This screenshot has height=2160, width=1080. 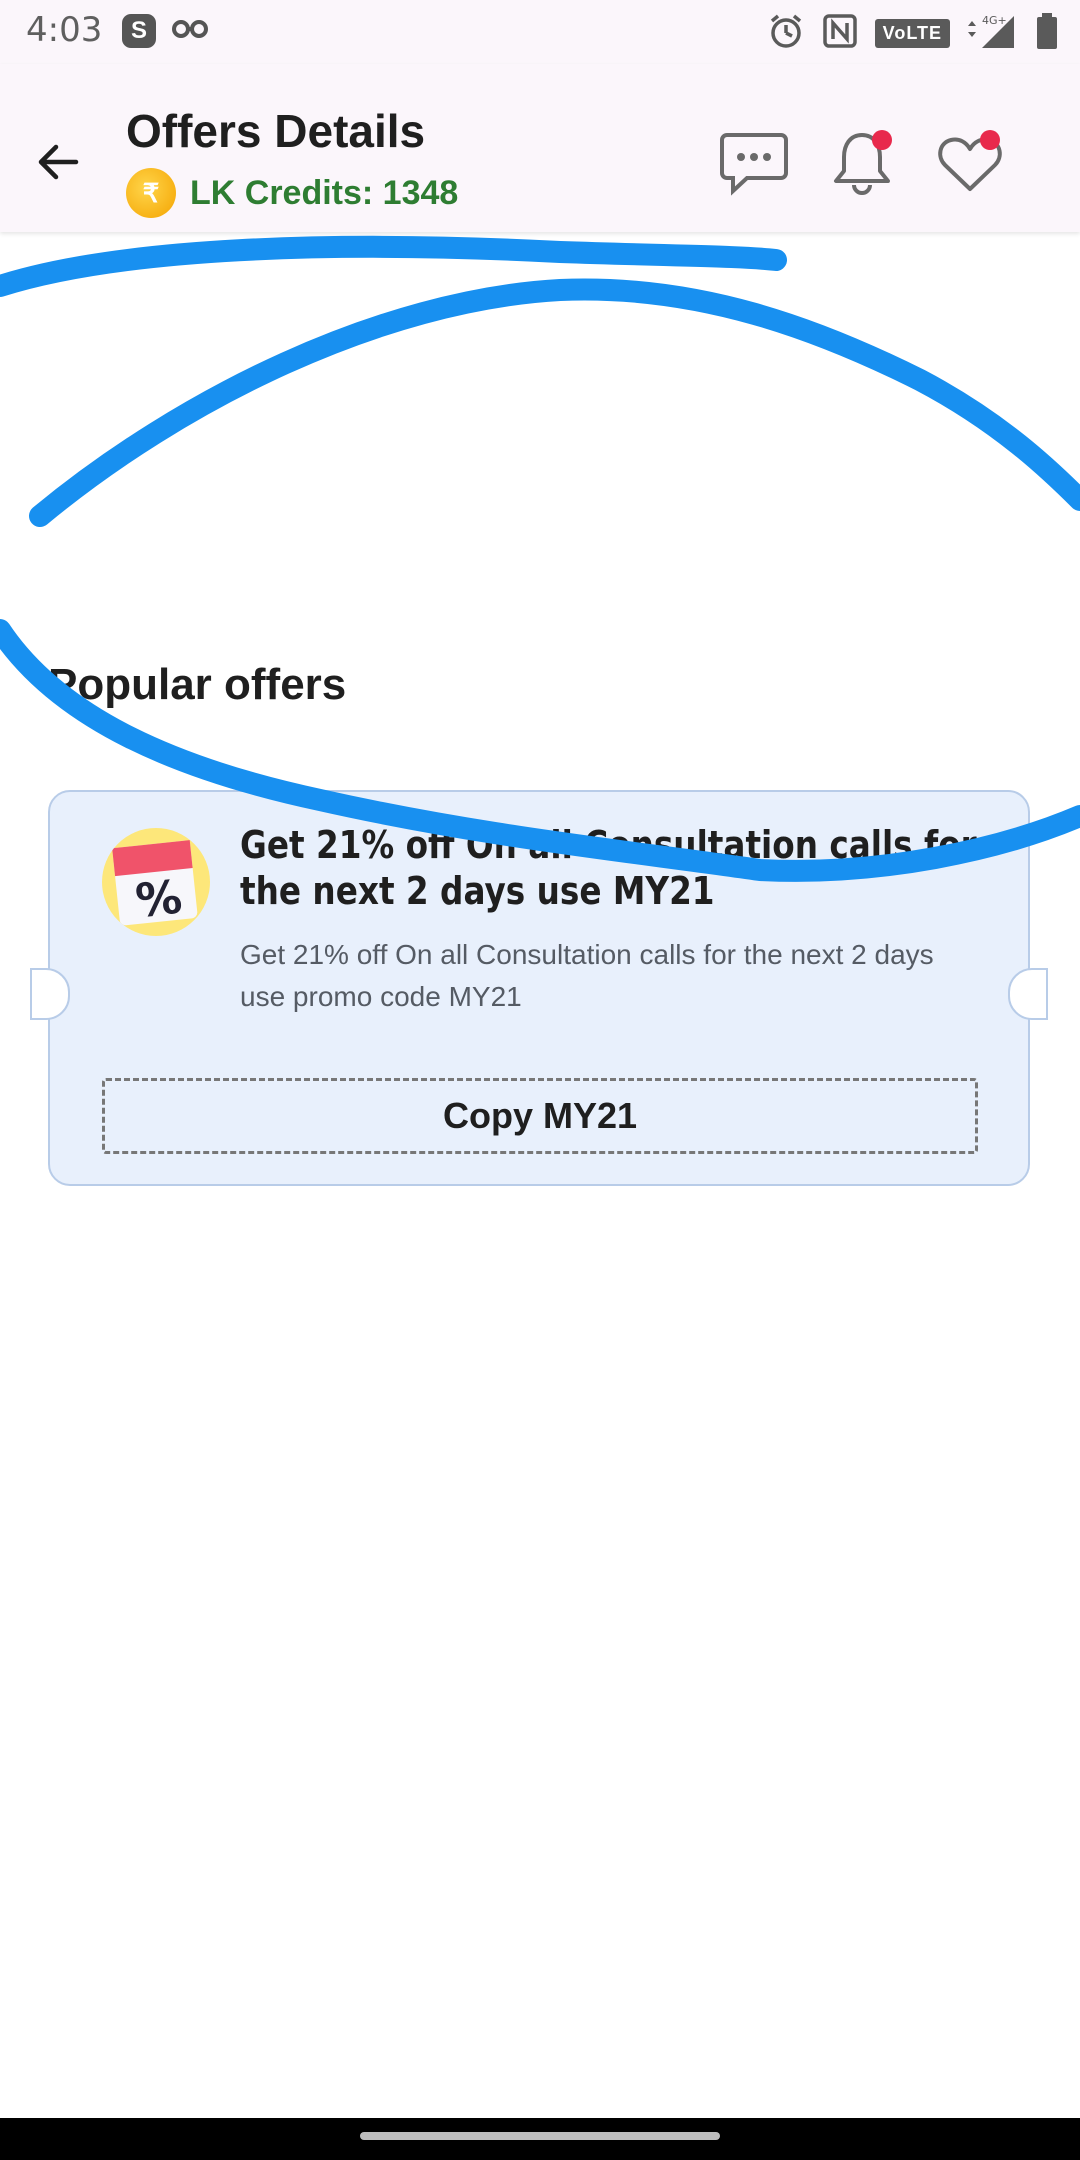 I want to click on navigation-bar, so click(x=540, y=2139).